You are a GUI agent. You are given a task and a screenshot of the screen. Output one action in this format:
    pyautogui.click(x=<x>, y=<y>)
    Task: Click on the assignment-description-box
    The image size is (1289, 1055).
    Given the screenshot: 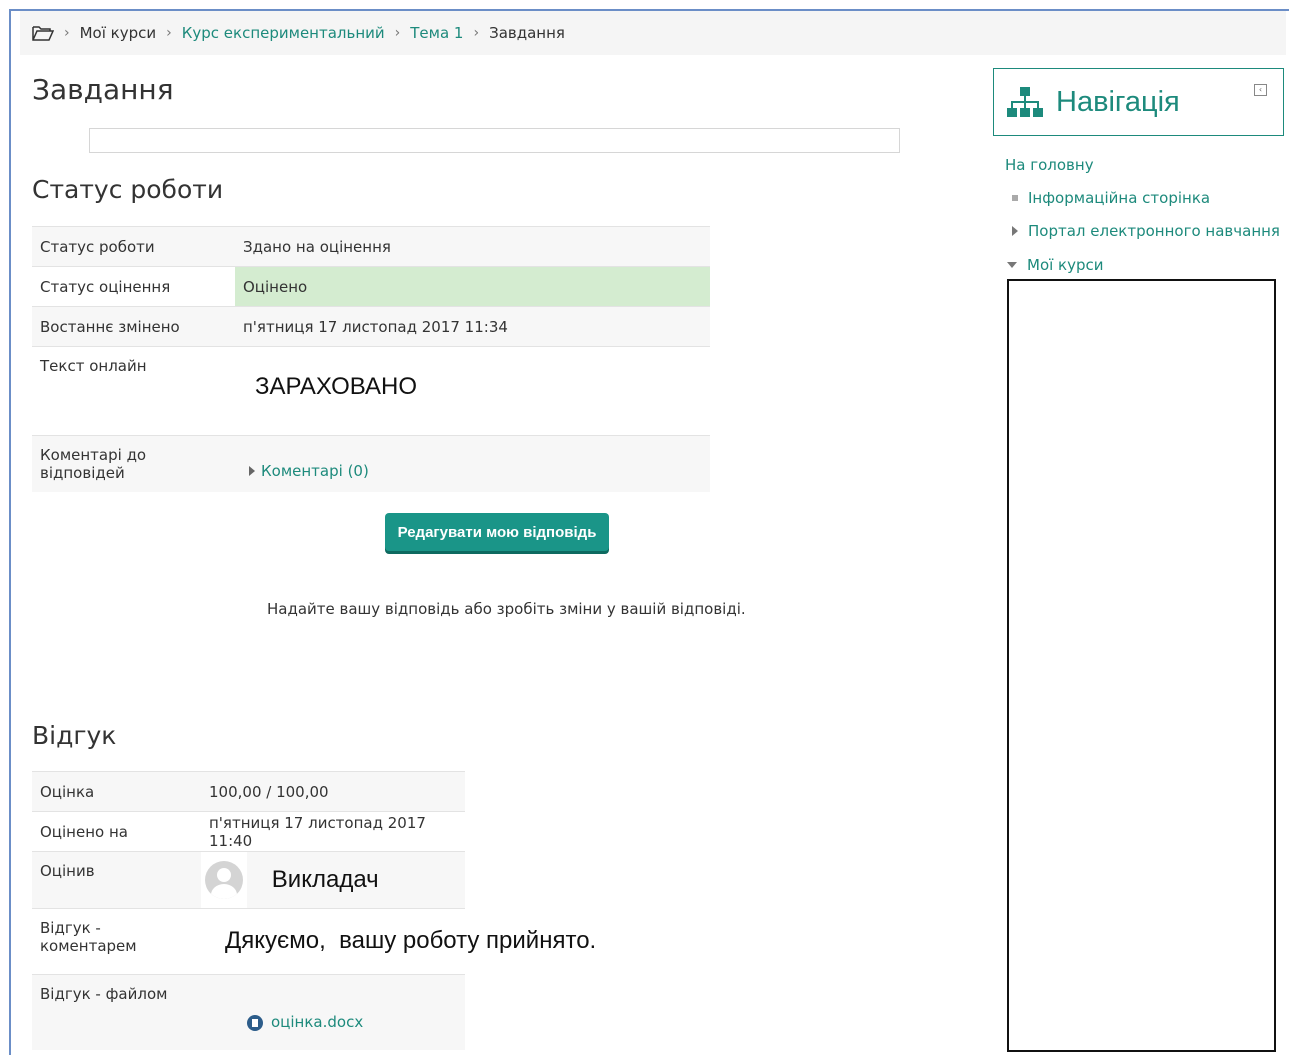 What is the action you would take?
    pyautogui.click(x=494, y=140)
    